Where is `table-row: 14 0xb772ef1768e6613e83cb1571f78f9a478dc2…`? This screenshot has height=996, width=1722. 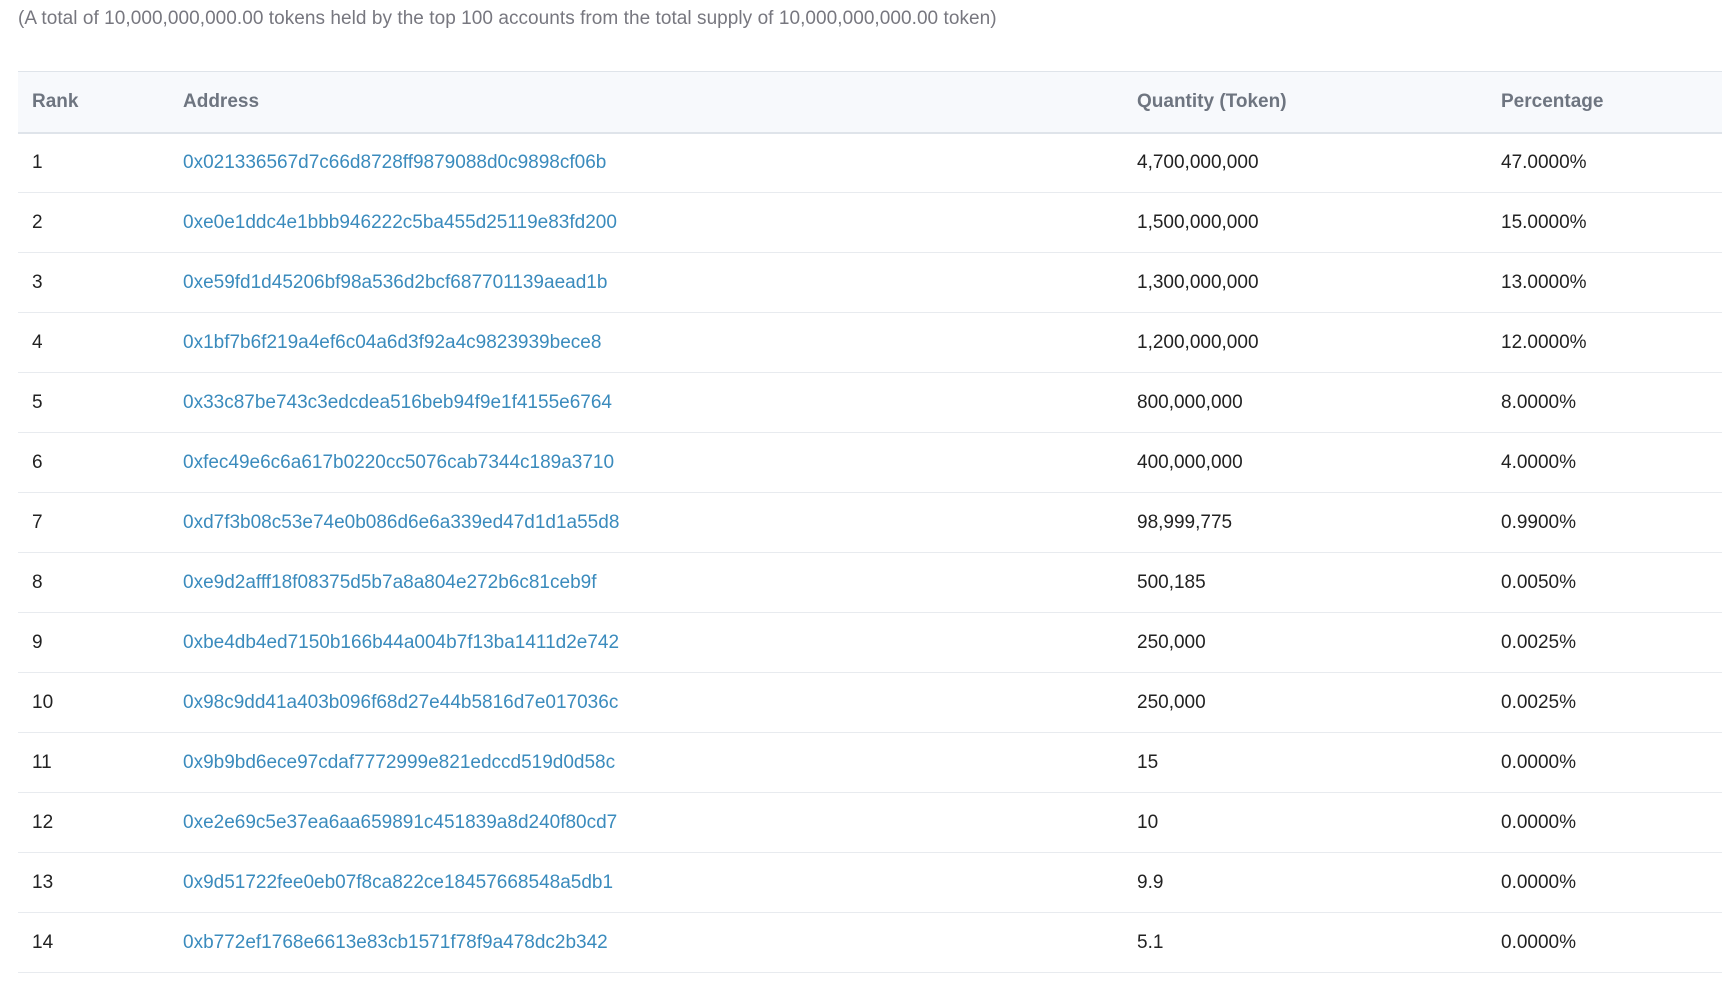
table-row: 14 0xb772ef1768e6613e83cb1571f78f9a478dc2… is located at coordinates (870, 943).